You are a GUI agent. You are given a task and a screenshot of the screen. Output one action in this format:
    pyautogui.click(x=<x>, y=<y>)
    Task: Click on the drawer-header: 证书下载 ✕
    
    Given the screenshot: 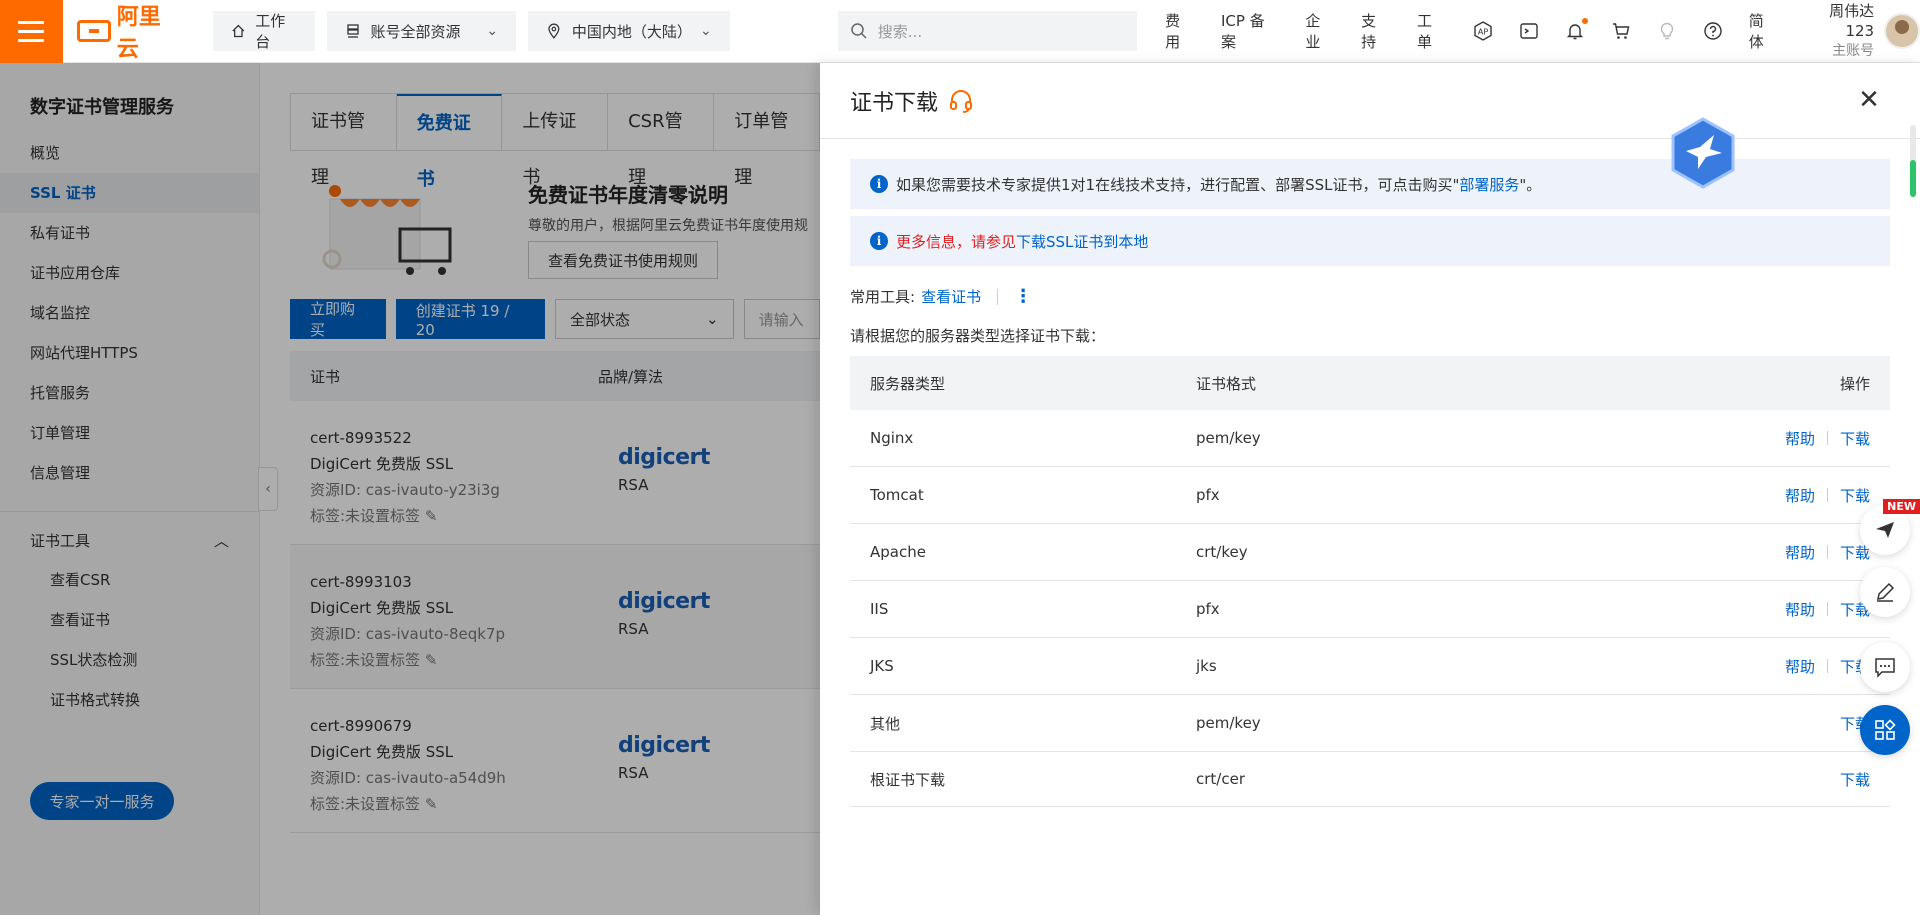 What is the action you would take?
    pyautogui.click(x=1370, y=101)
    